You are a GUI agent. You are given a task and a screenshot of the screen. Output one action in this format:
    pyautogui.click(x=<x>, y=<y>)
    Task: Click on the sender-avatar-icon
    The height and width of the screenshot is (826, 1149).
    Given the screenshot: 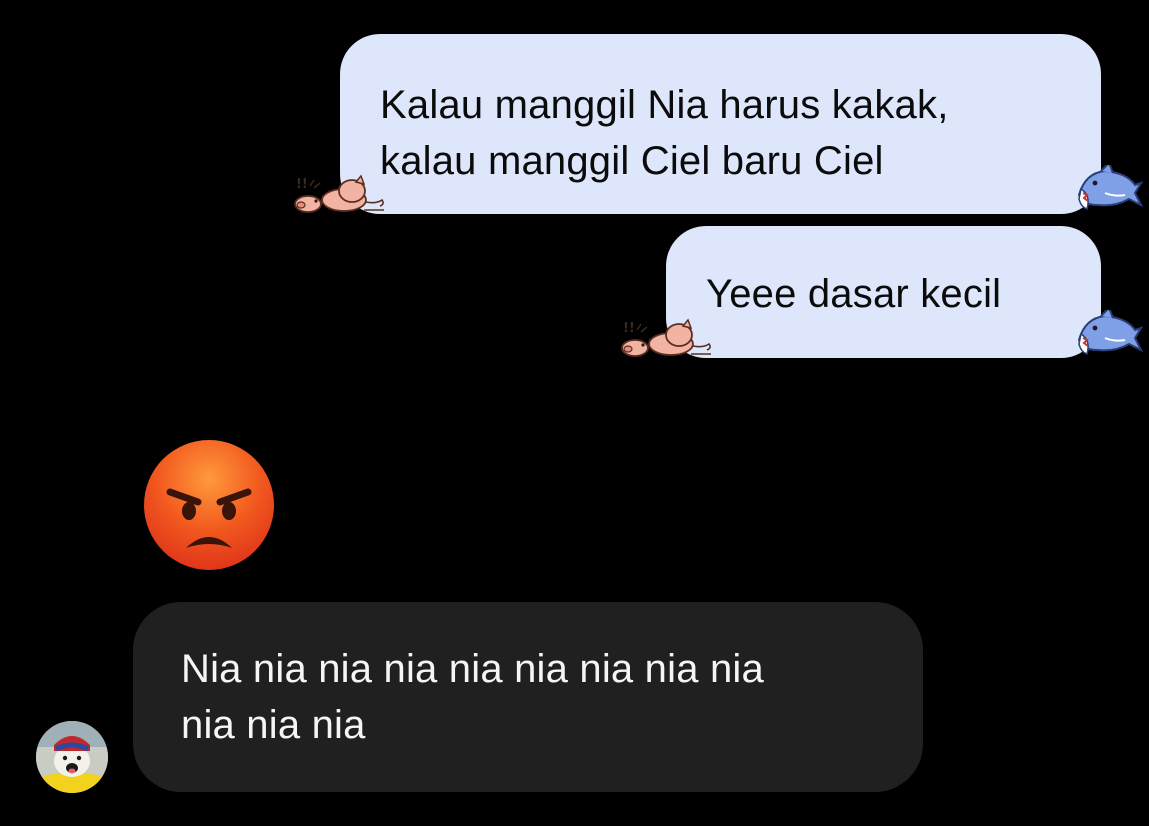 What is the action you would take?
    pyautogui.click(x=72, y=757)
    